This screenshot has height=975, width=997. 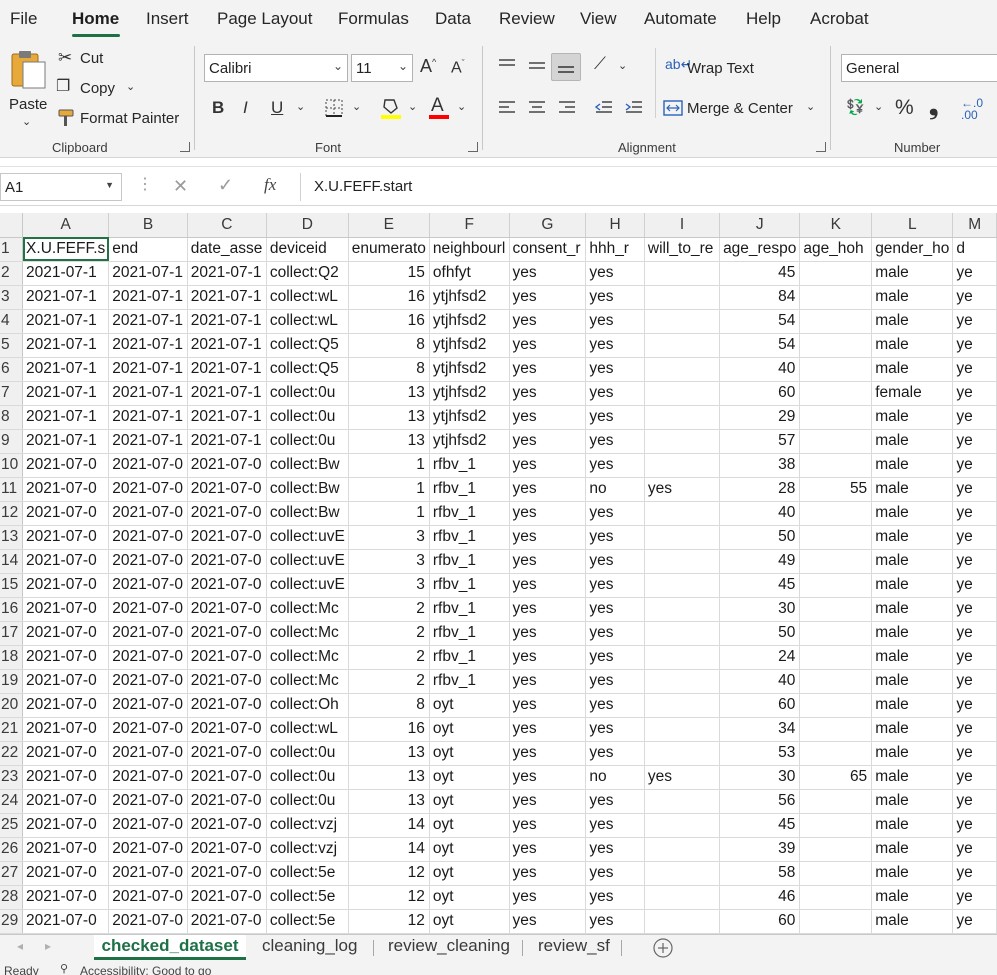 What do you see at coordinates (307, 681) in the screenshot?
I see `cell: collect:Mc` at bounding box center [307, 681].